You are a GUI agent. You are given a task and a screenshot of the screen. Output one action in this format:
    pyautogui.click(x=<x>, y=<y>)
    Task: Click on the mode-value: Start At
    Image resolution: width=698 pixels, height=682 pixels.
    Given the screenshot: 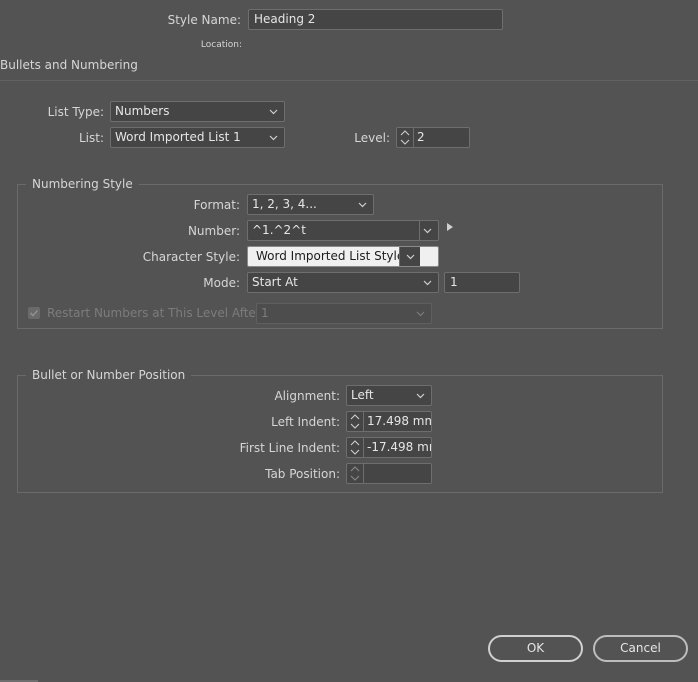 What is the action you would take?
    pyautogui.click(x=275, y=282)
    